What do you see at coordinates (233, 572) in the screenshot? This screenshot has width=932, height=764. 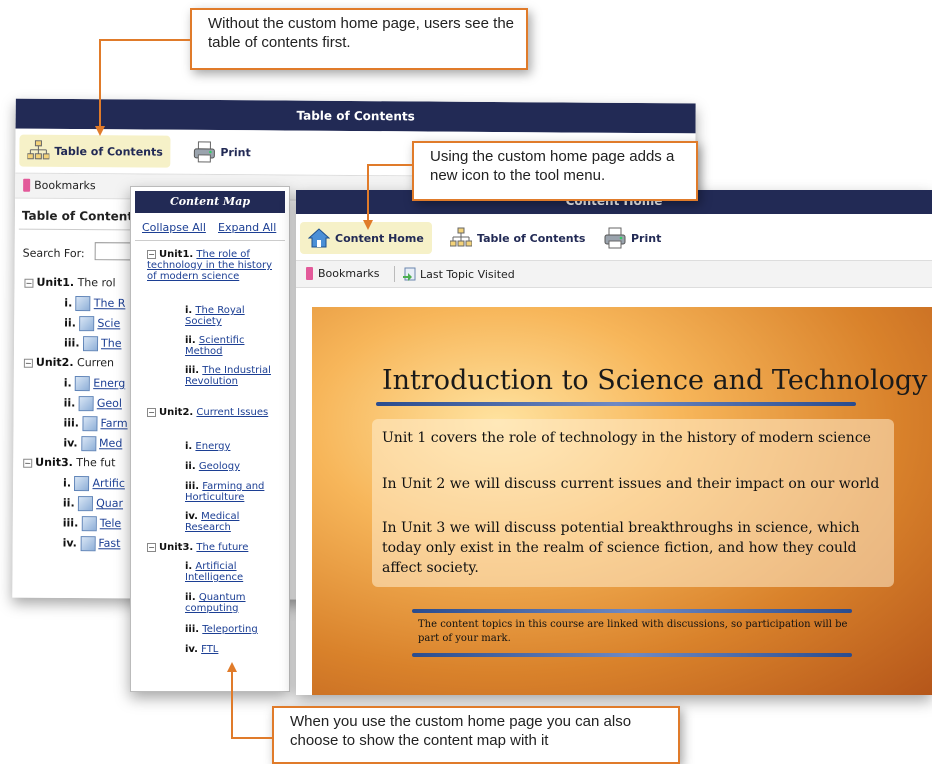 I see `content-map-item: i. Artificial Intelligence` at bounding box center [233, 572].